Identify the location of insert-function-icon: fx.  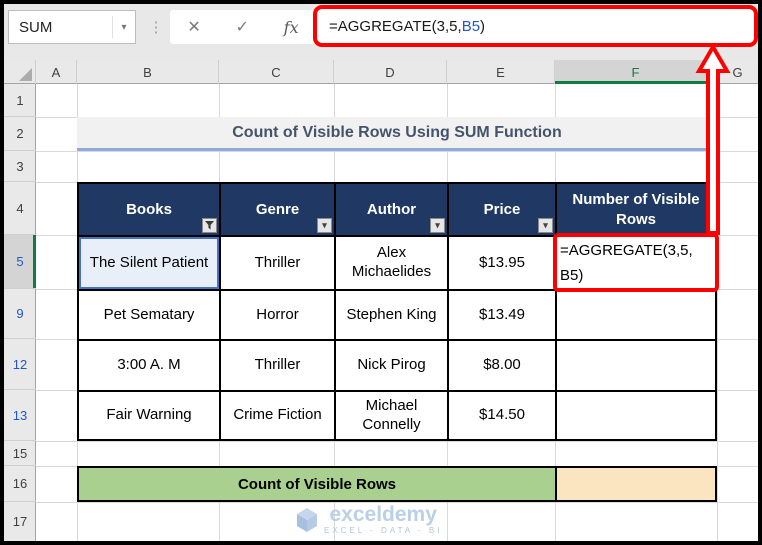
(291, 27).